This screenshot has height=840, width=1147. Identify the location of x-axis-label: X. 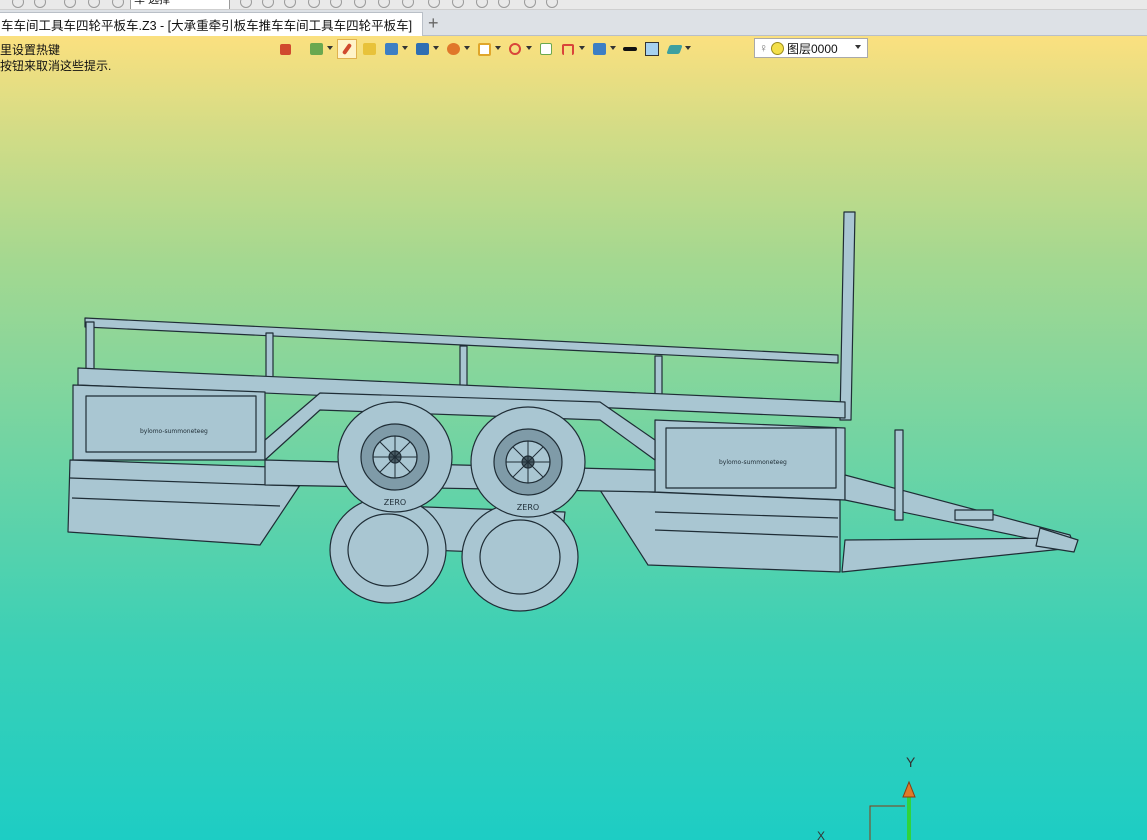
(821, 834).